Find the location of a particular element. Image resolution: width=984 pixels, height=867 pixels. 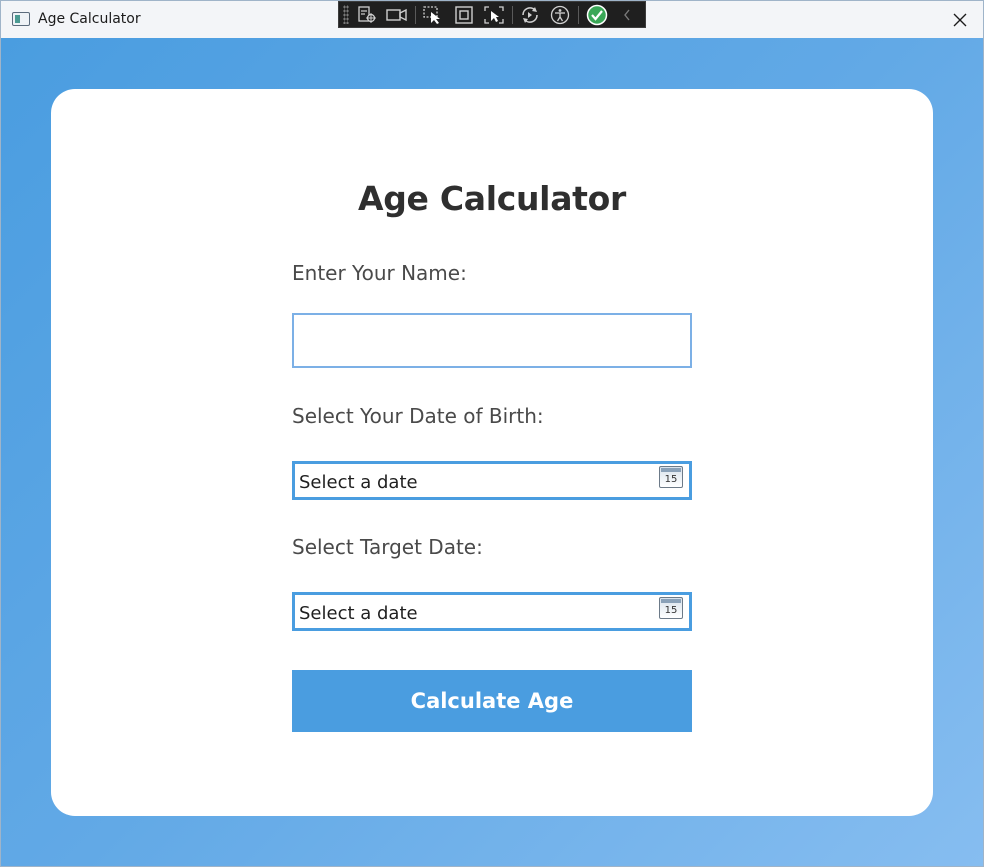

name-input is located at coordinates (492, 340).